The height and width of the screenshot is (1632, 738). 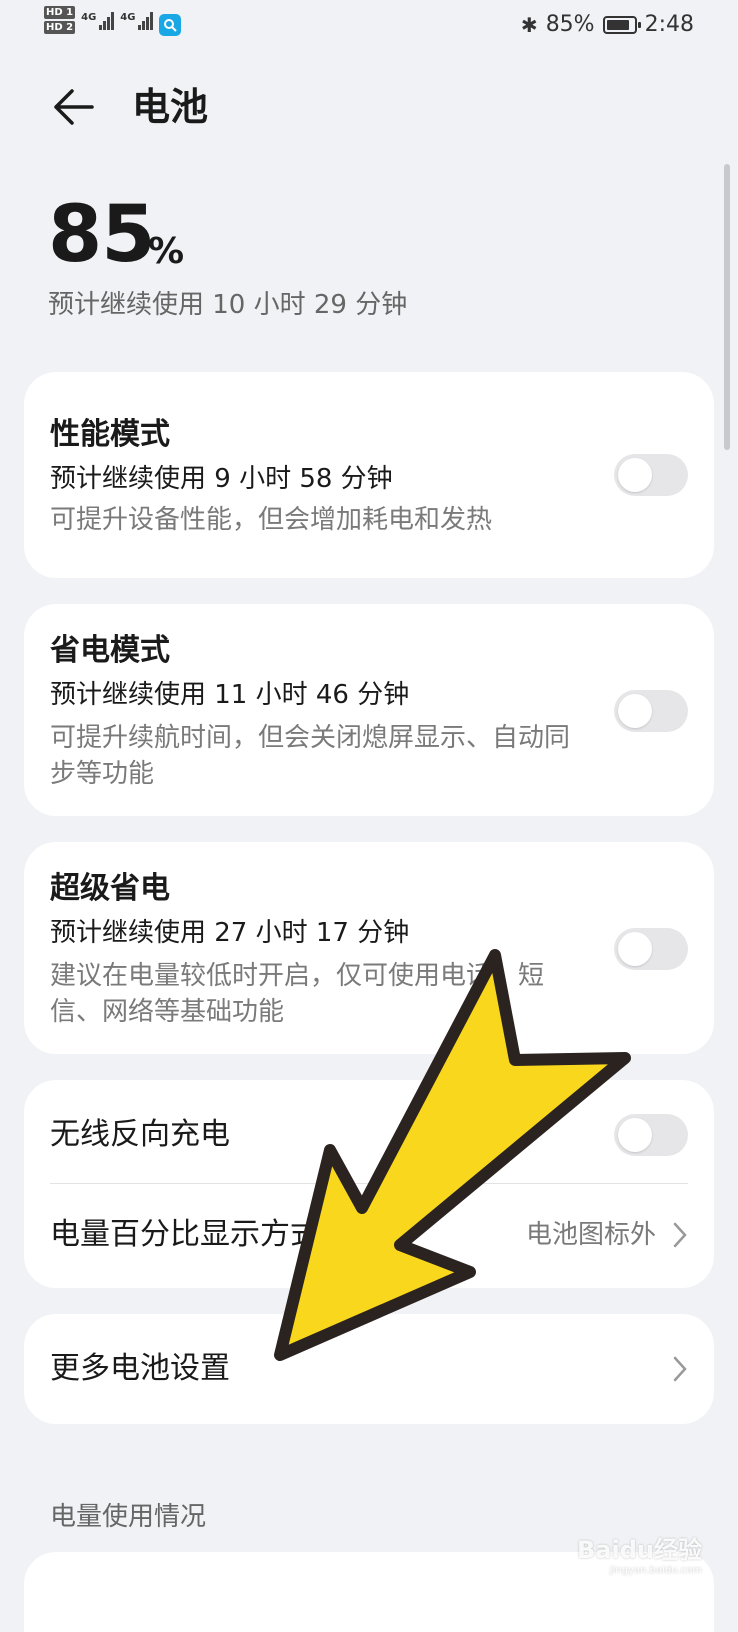 What do you see at coordinates (651, 475) in the screenshot?
I see `performance-mode-toggle` at bounding box center [651, 475].